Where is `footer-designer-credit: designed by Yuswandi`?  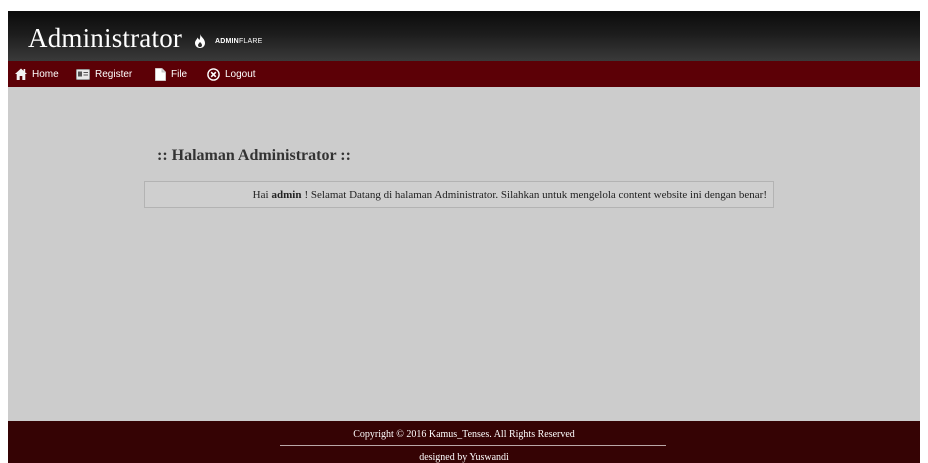
footer-designer-credit: designed by Yuswandi is located at coordinates (464, 457).